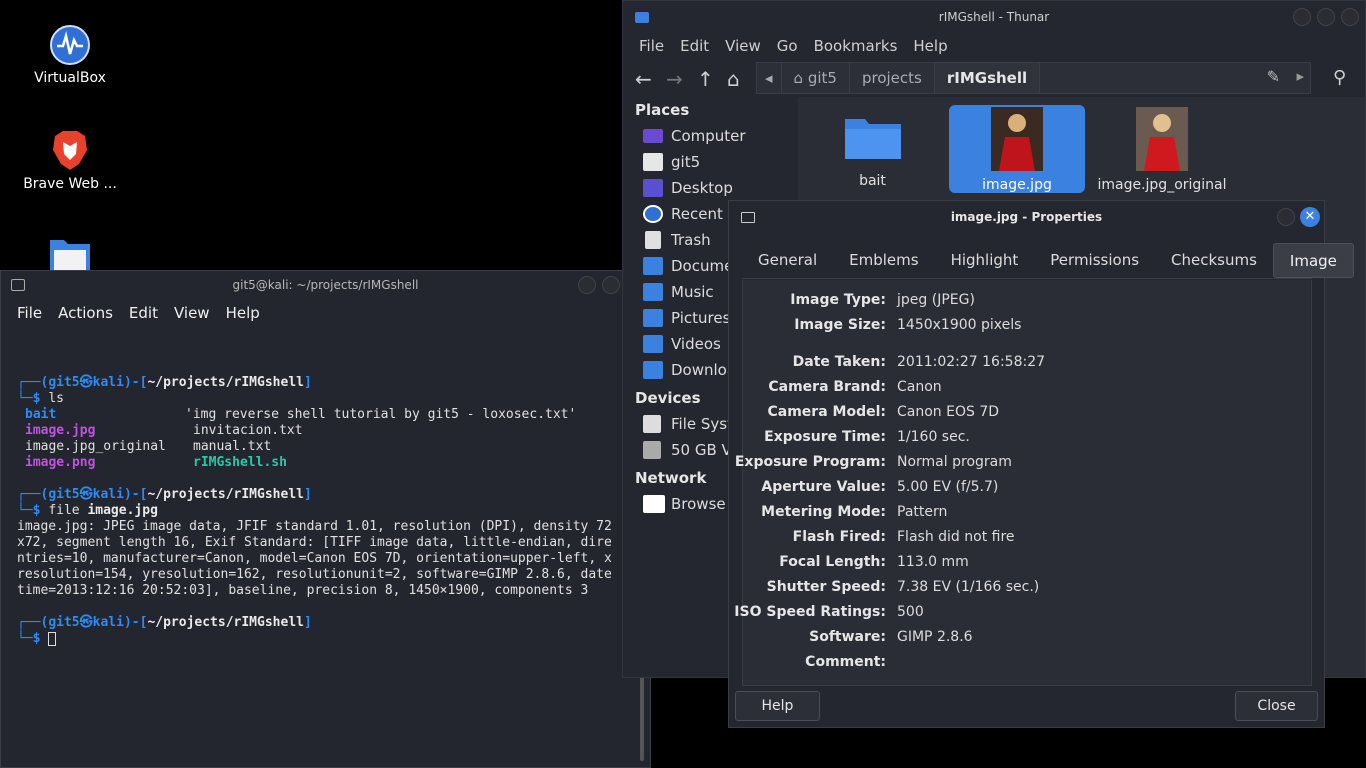  Describe the element at coordinates (856, 46) in the screenshot. I see `menu-bookmarks: Bookmarks` at that location.